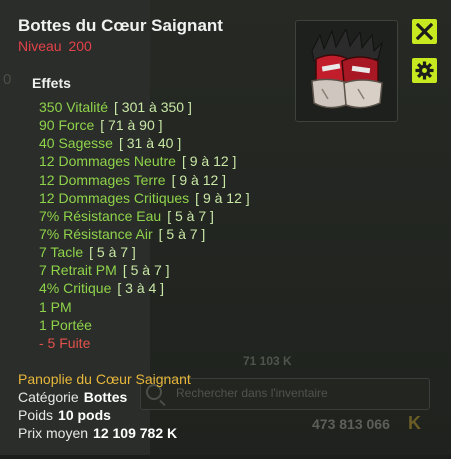  Describe the element at coordinates (80, 46) in the screenshot. I see `level-value: 200` at that location.